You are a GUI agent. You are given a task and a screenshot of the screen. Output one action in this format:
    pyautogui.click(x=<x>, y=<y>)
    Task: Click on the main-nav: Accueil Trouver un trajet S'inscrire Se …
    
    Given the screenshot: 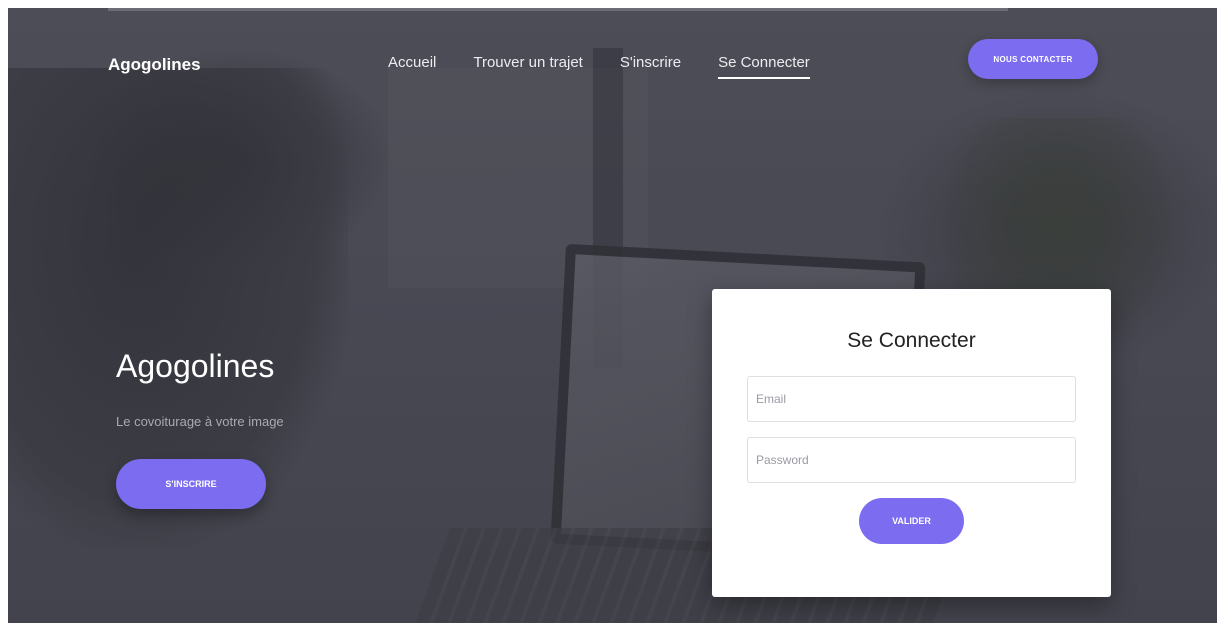 What is the action you would take?
    pyautogui.click(x=617, y=66)
    